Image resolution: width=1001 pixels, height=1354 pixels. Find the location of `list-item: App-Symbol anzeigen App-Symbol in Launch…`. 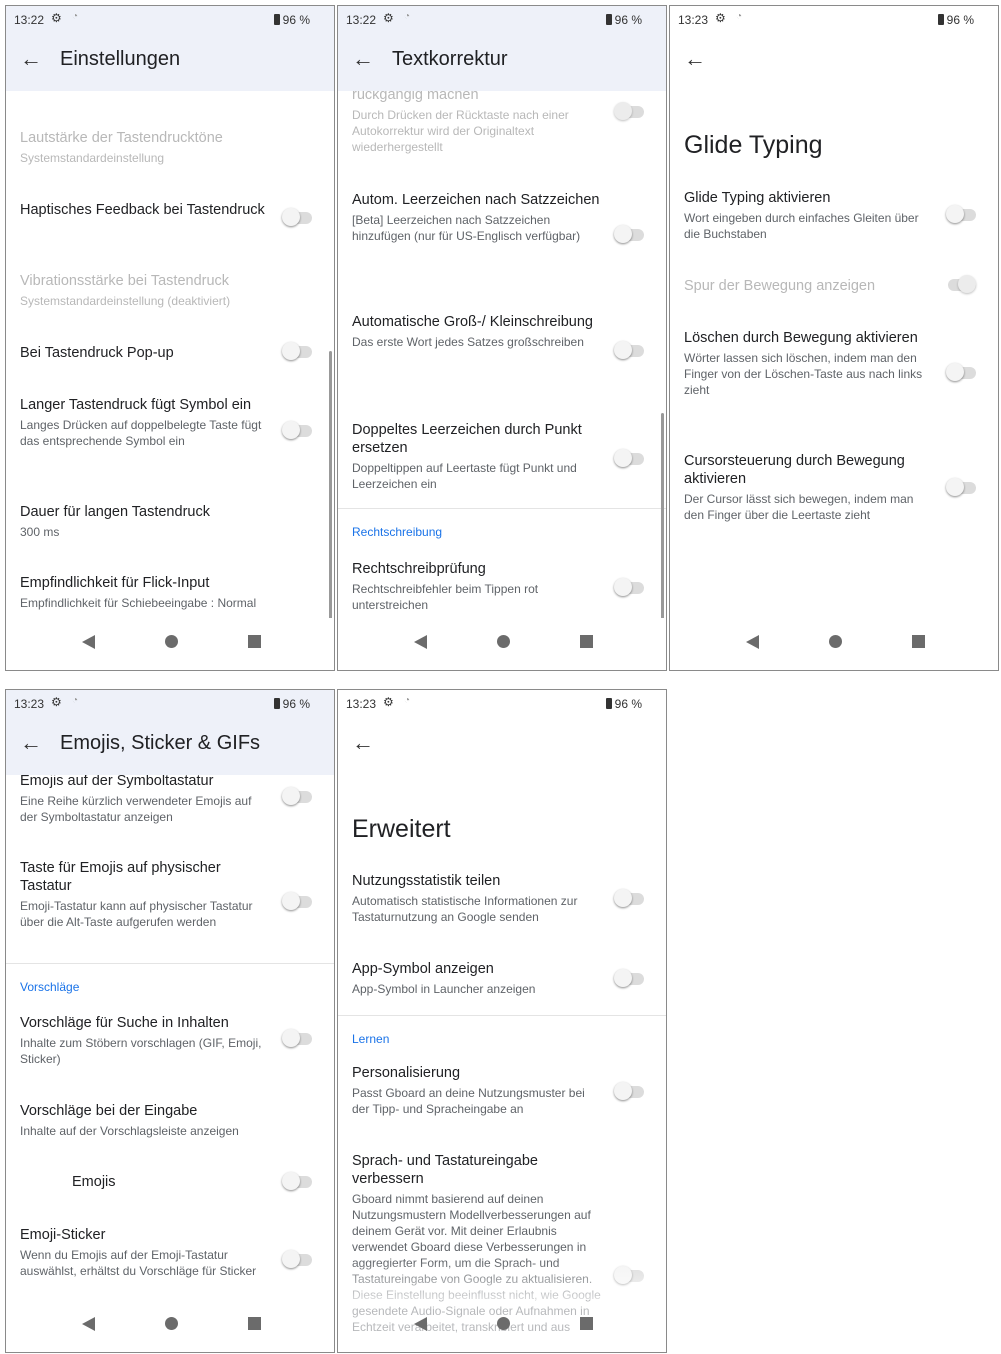

list-item: App-Symbol anzeigen App-Symbol in Launch… is located at coordinates (477, 978).